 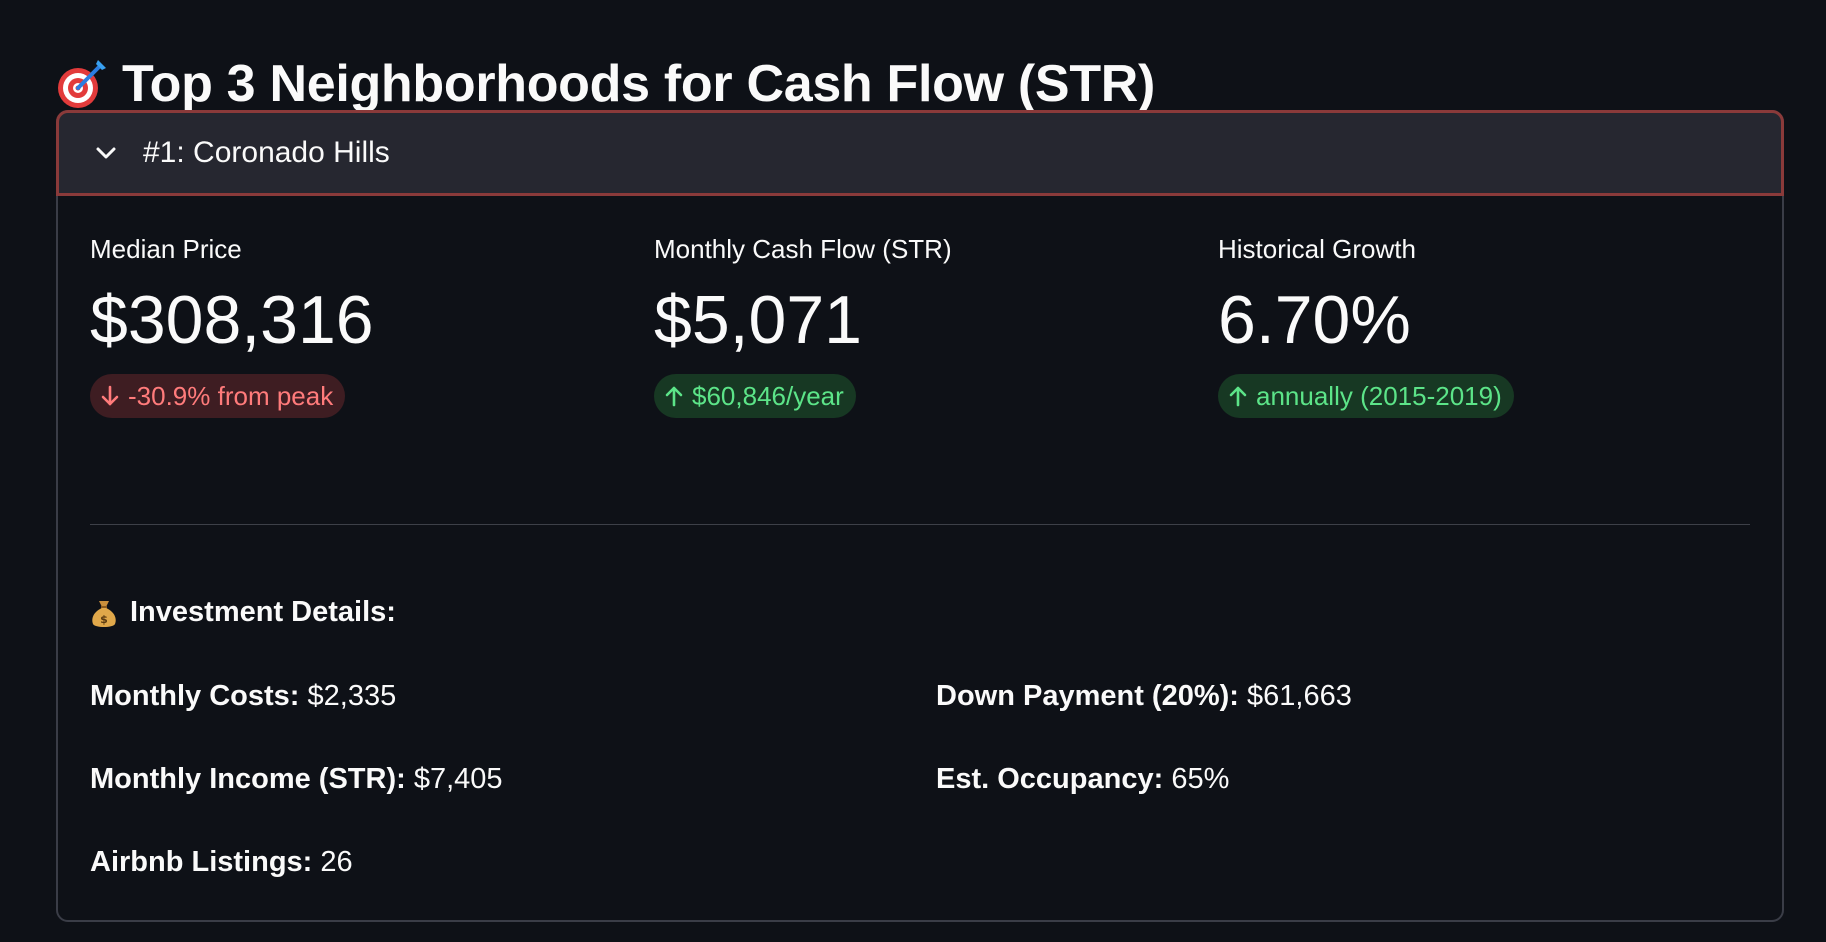 What do you see at coordinates (1317, 249) in the screenshot?
I see `metric-label: Historical Growth` at bounding box center [1317, 249].